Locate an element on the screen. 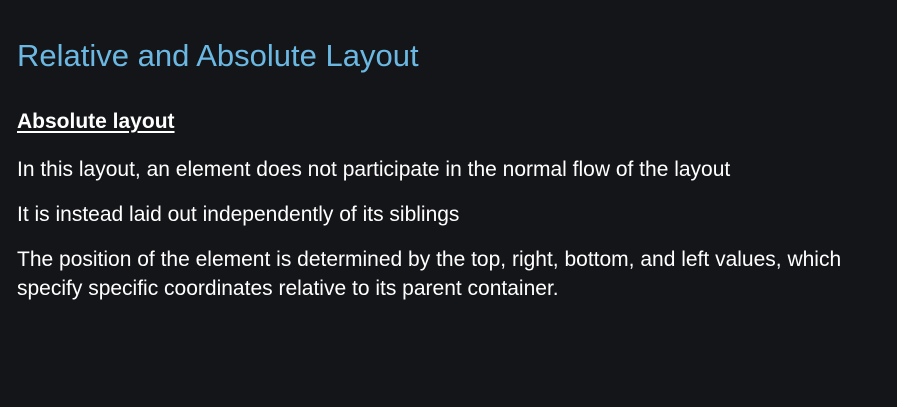 This screenshot has height=407, width=897. section-heading: Absolute layout is located at coordinates (96, 121).